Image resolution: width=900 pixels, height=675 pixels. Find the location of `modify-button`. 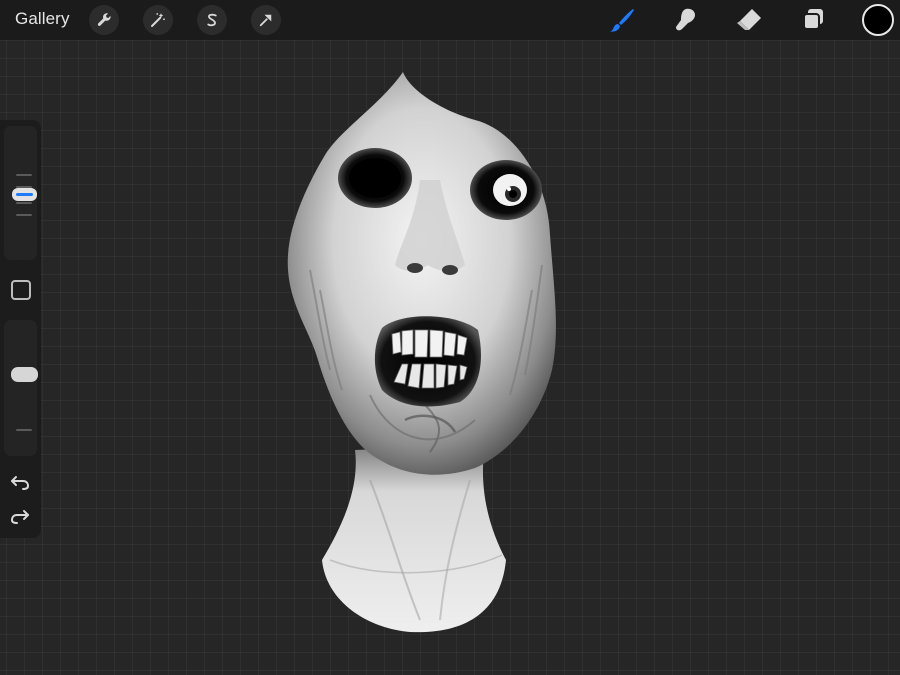

modify-button is located at coordinates (21, 290).